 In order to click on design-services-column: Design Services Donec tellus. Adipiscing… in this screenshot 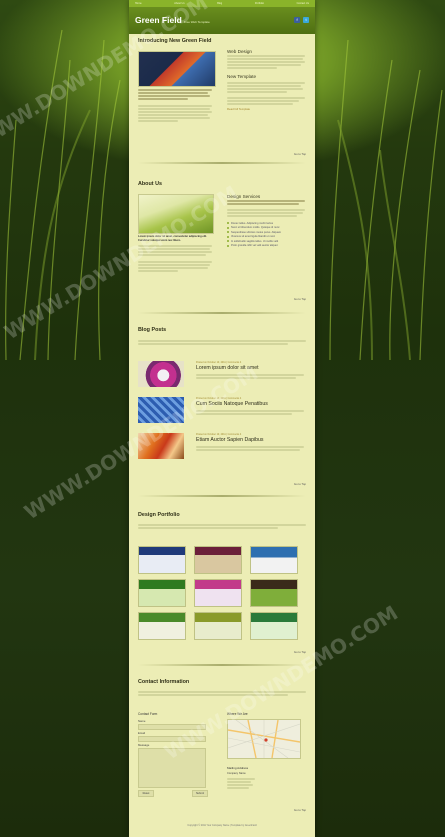, I will do `click(266, 221)`.